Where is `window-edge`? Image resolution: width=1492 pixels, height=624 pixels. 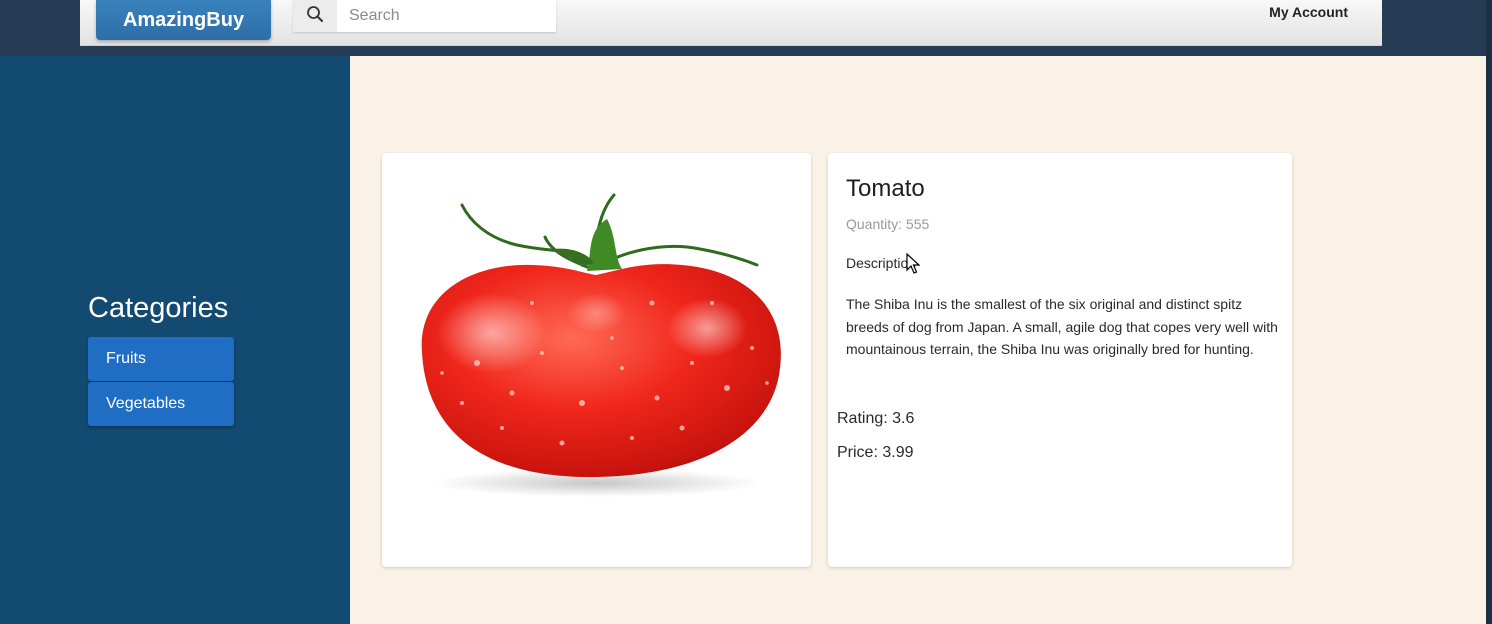 window-edge is located at coordinates (1489, 312).